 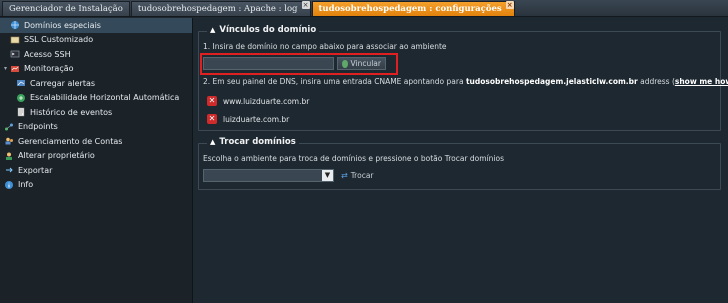 What do you see at coordinates (21, 112) in the screenshot?
I see `history-icon` at bounding box center [21, 112].